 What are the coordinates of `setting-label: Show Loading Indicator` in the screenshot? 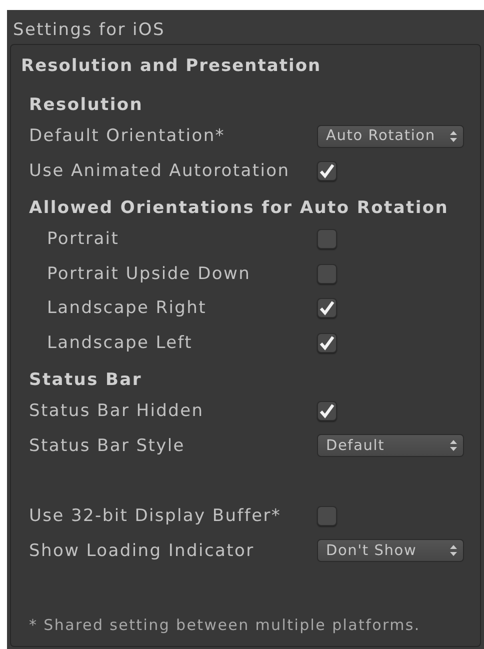 It's located at (142, 550).